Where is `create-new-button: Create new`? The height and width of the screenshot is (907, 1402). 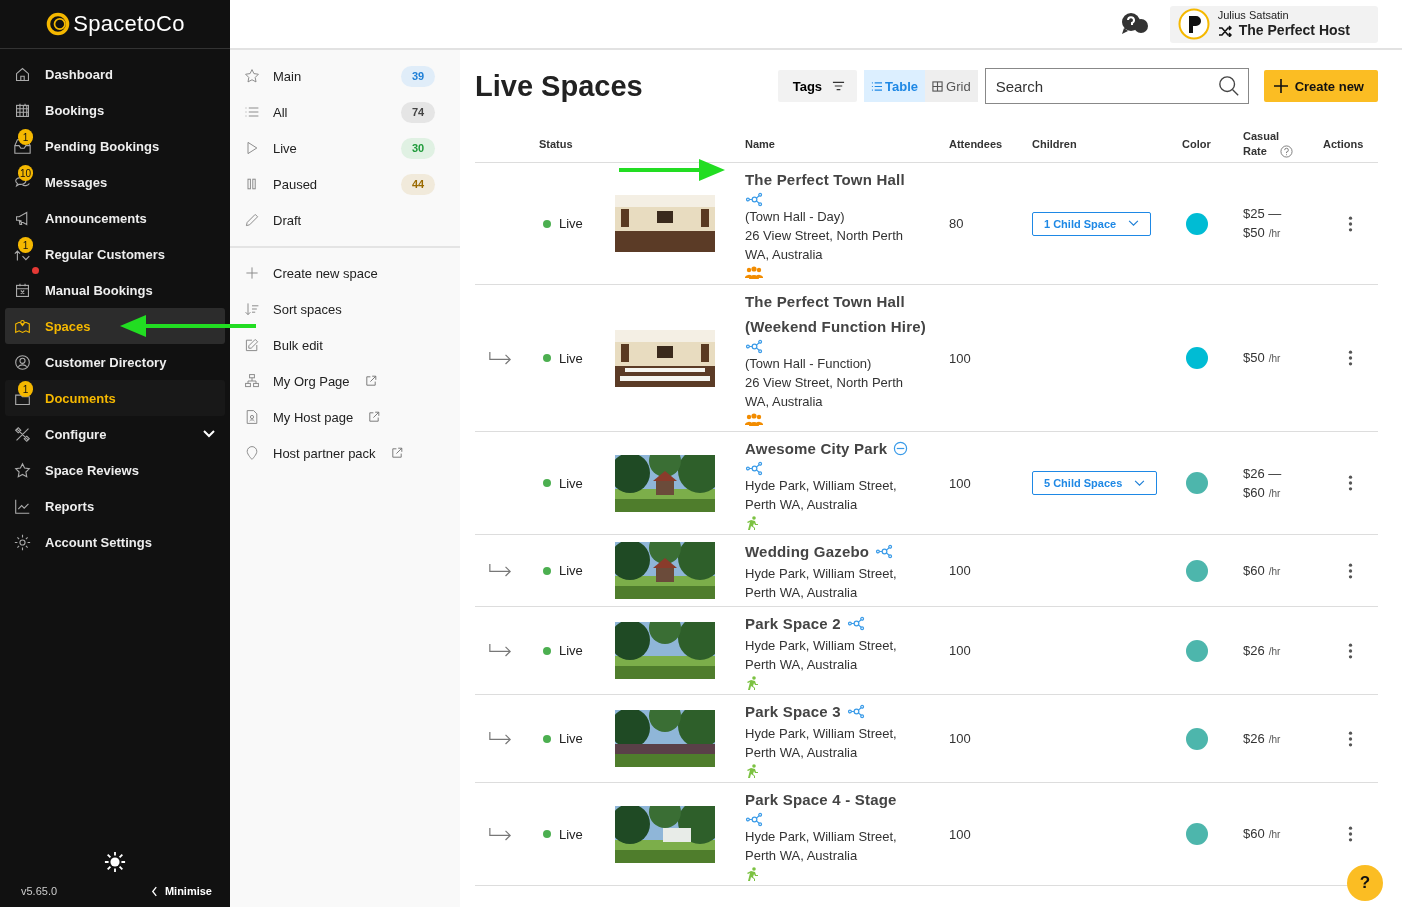
create-new-button: Create new is located at coordinates (1320, 86).